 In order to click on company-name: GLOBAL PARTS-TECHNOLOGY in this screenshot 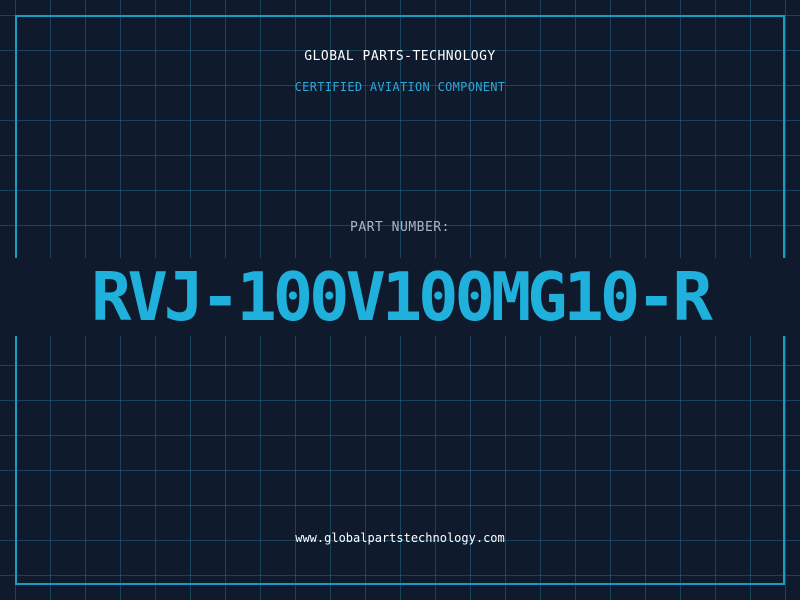, I will do `click(400, 56)`.